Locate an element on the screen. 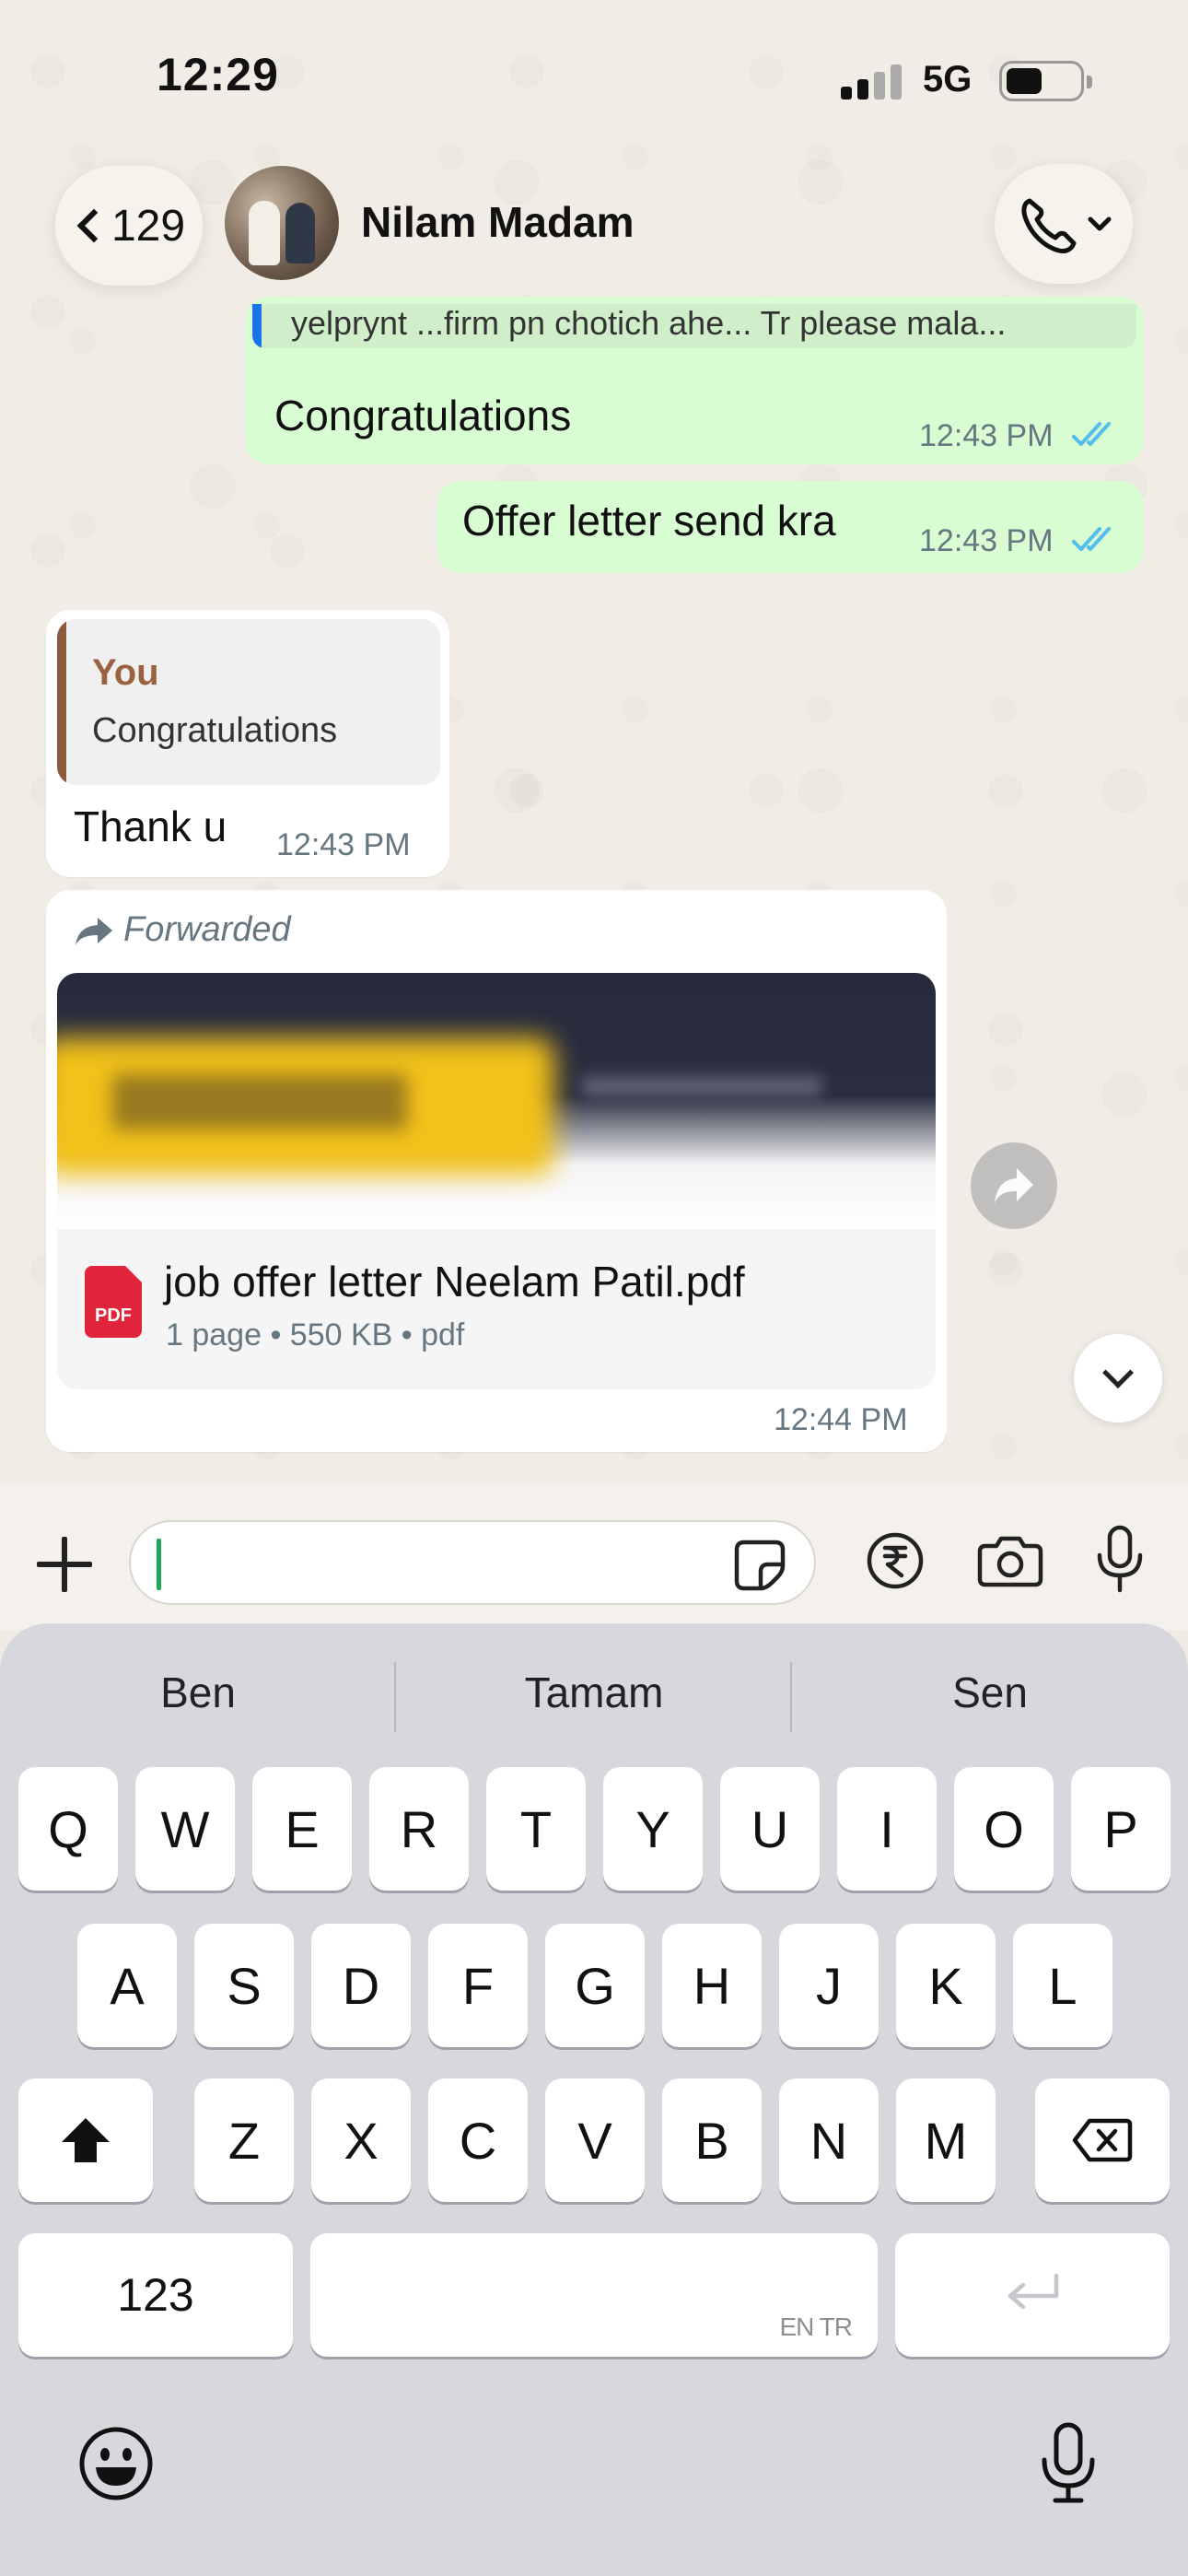 This screenshot has width=1188, height=2576. backspace-icon is located at coordinates (1102, 2140).